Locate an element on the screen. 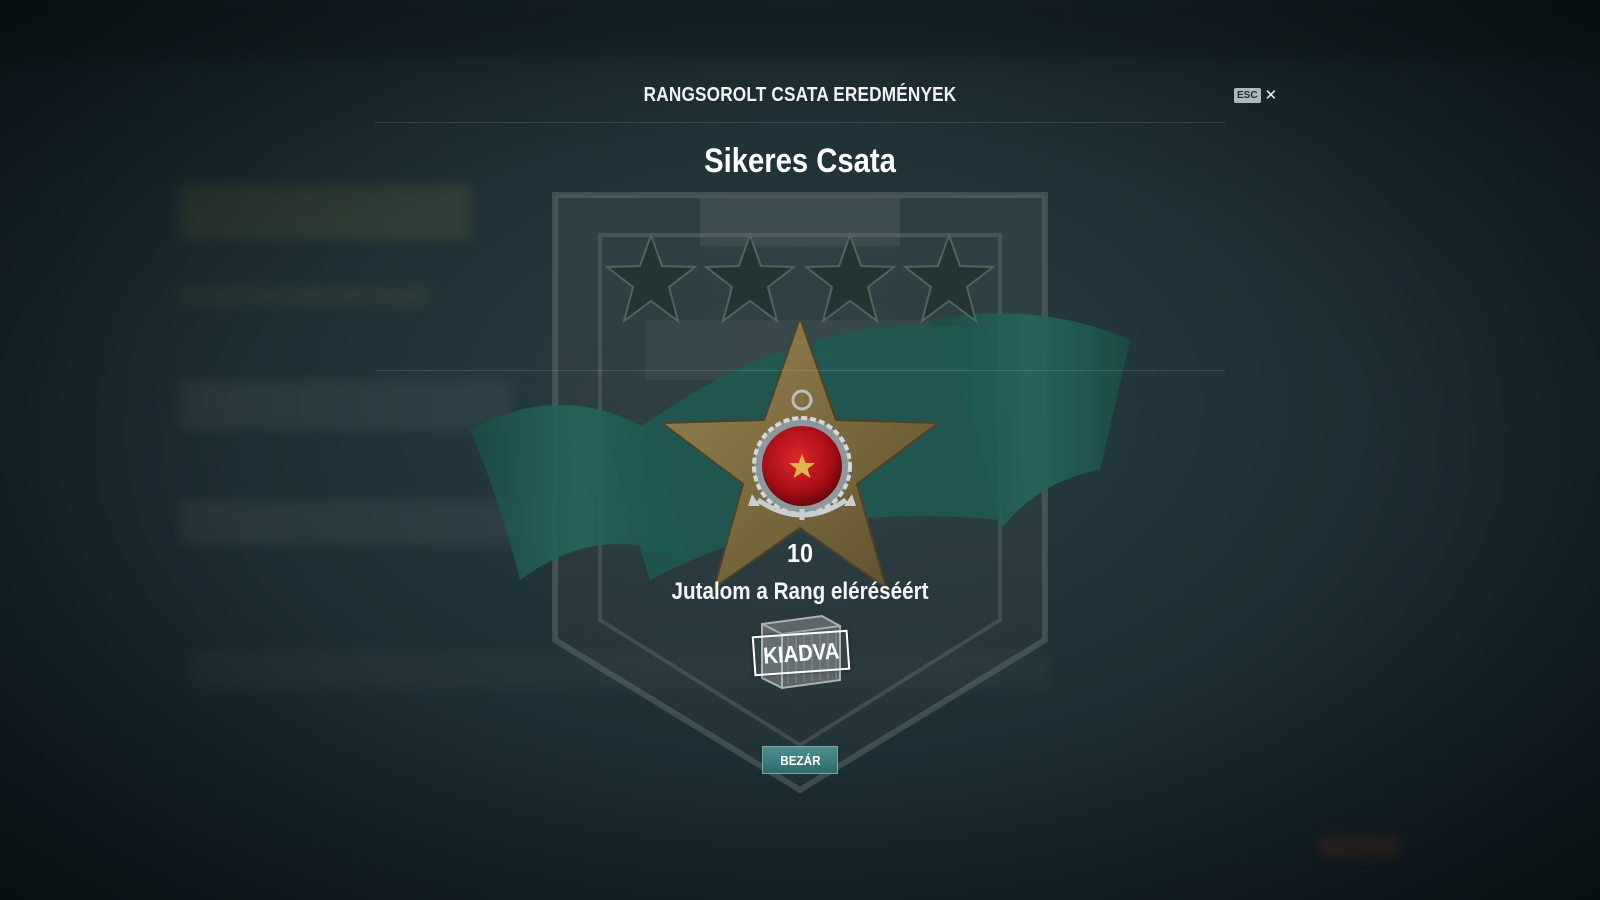 This screenshot has height=900, width=1600. close-button: BEZÁR is located at coordinates (800, 760).